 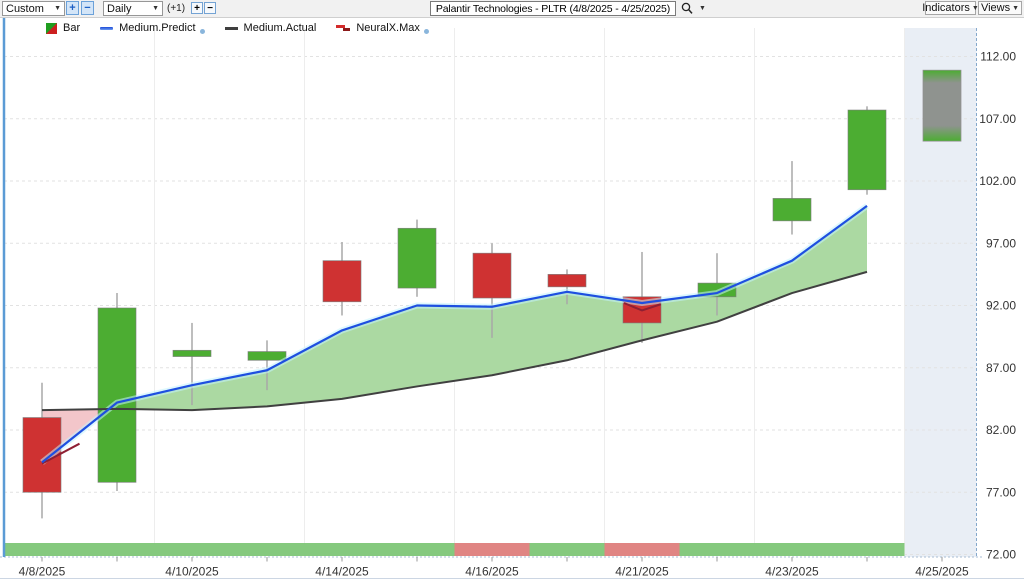 What do you see at coordinates (1001, 555) in the screenshot?
I see `y-axis-label: 72.00` at bounding box center [1001, 555].